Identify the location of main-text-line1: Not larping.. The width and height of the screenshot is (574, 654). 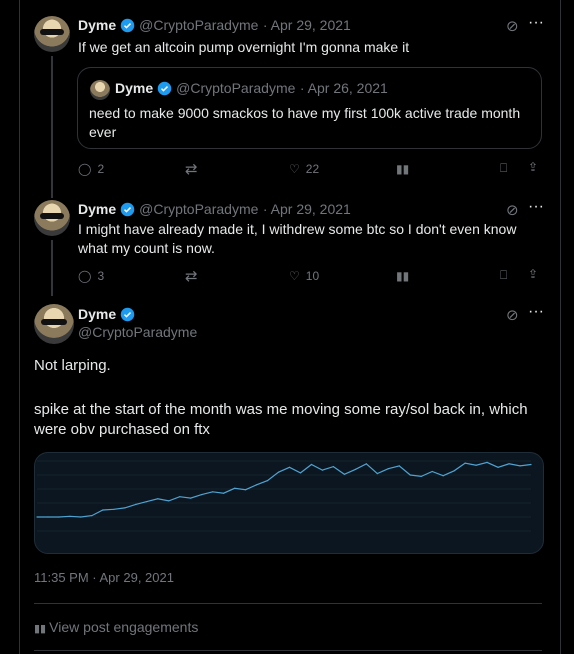
(72, 365).